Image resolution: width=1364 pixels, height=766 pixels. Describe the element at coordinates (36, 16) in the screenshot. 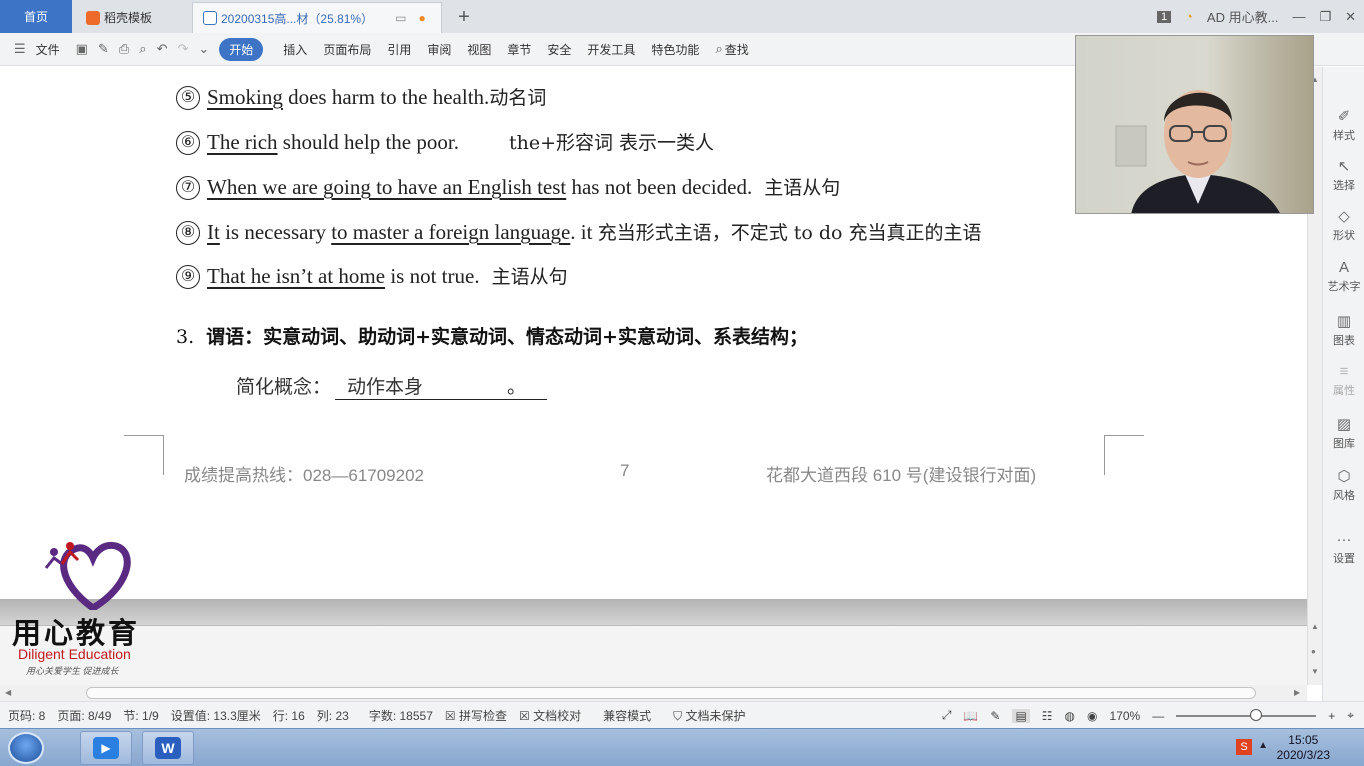

I see `tab-home: 首页` at that location.